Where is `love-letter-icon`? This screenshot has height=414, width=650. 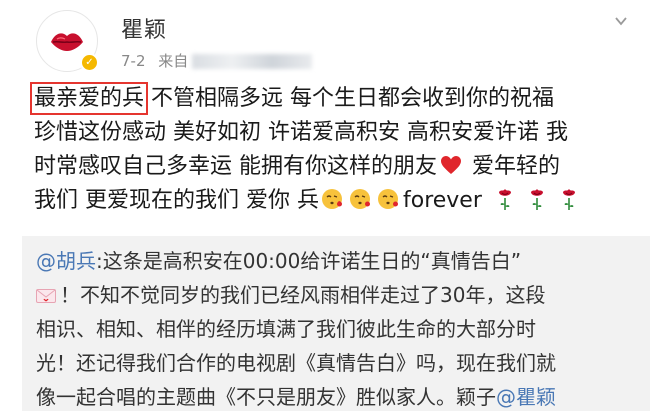
love-letter-icon is located at coordinates (46, 296).